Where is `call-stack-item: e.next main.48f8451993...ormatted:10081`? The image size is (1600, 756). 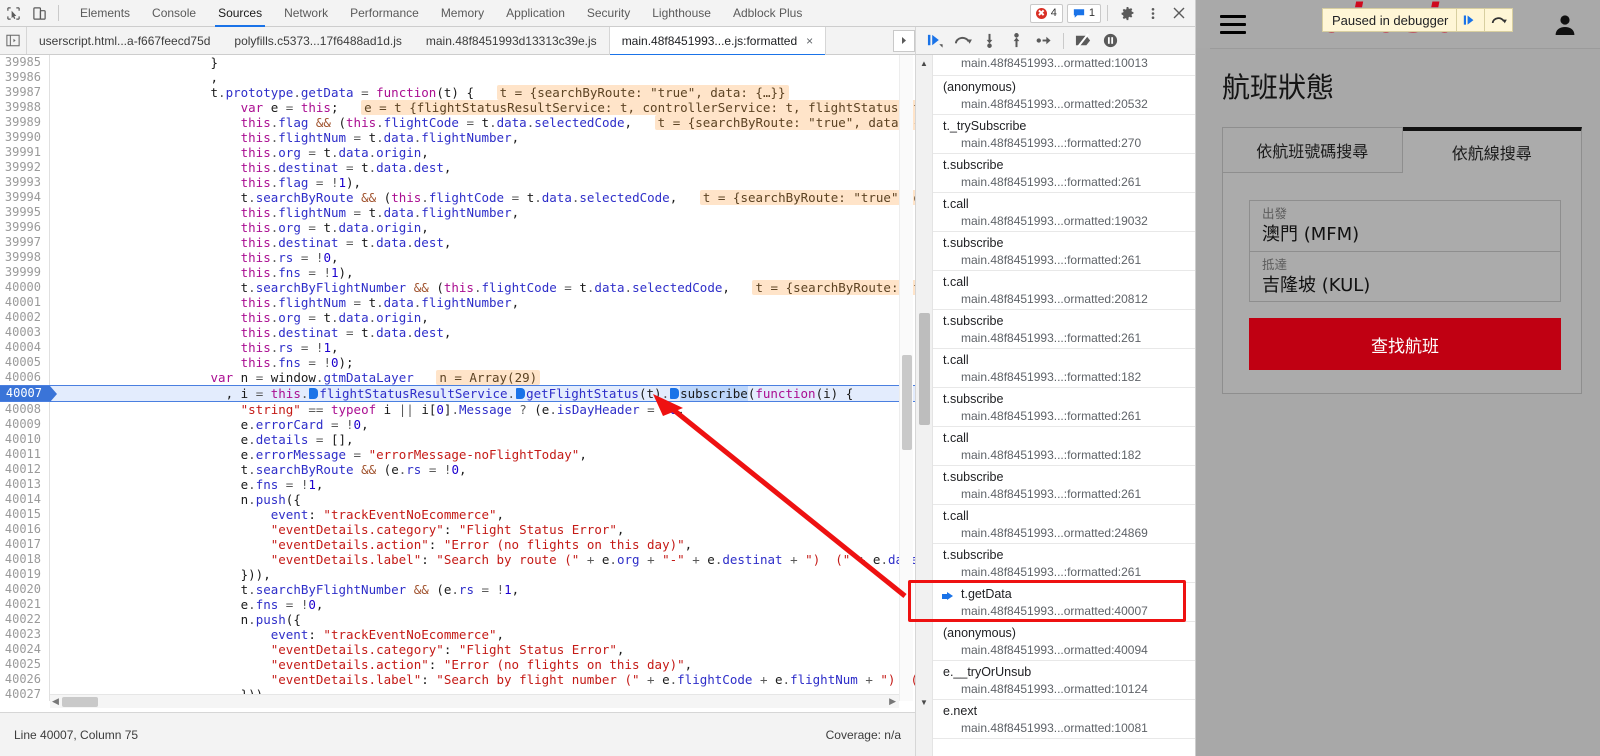
call-stack-item: e.next main.48f8451993...ormatted:10081 is located at coordinates (1064, 719).